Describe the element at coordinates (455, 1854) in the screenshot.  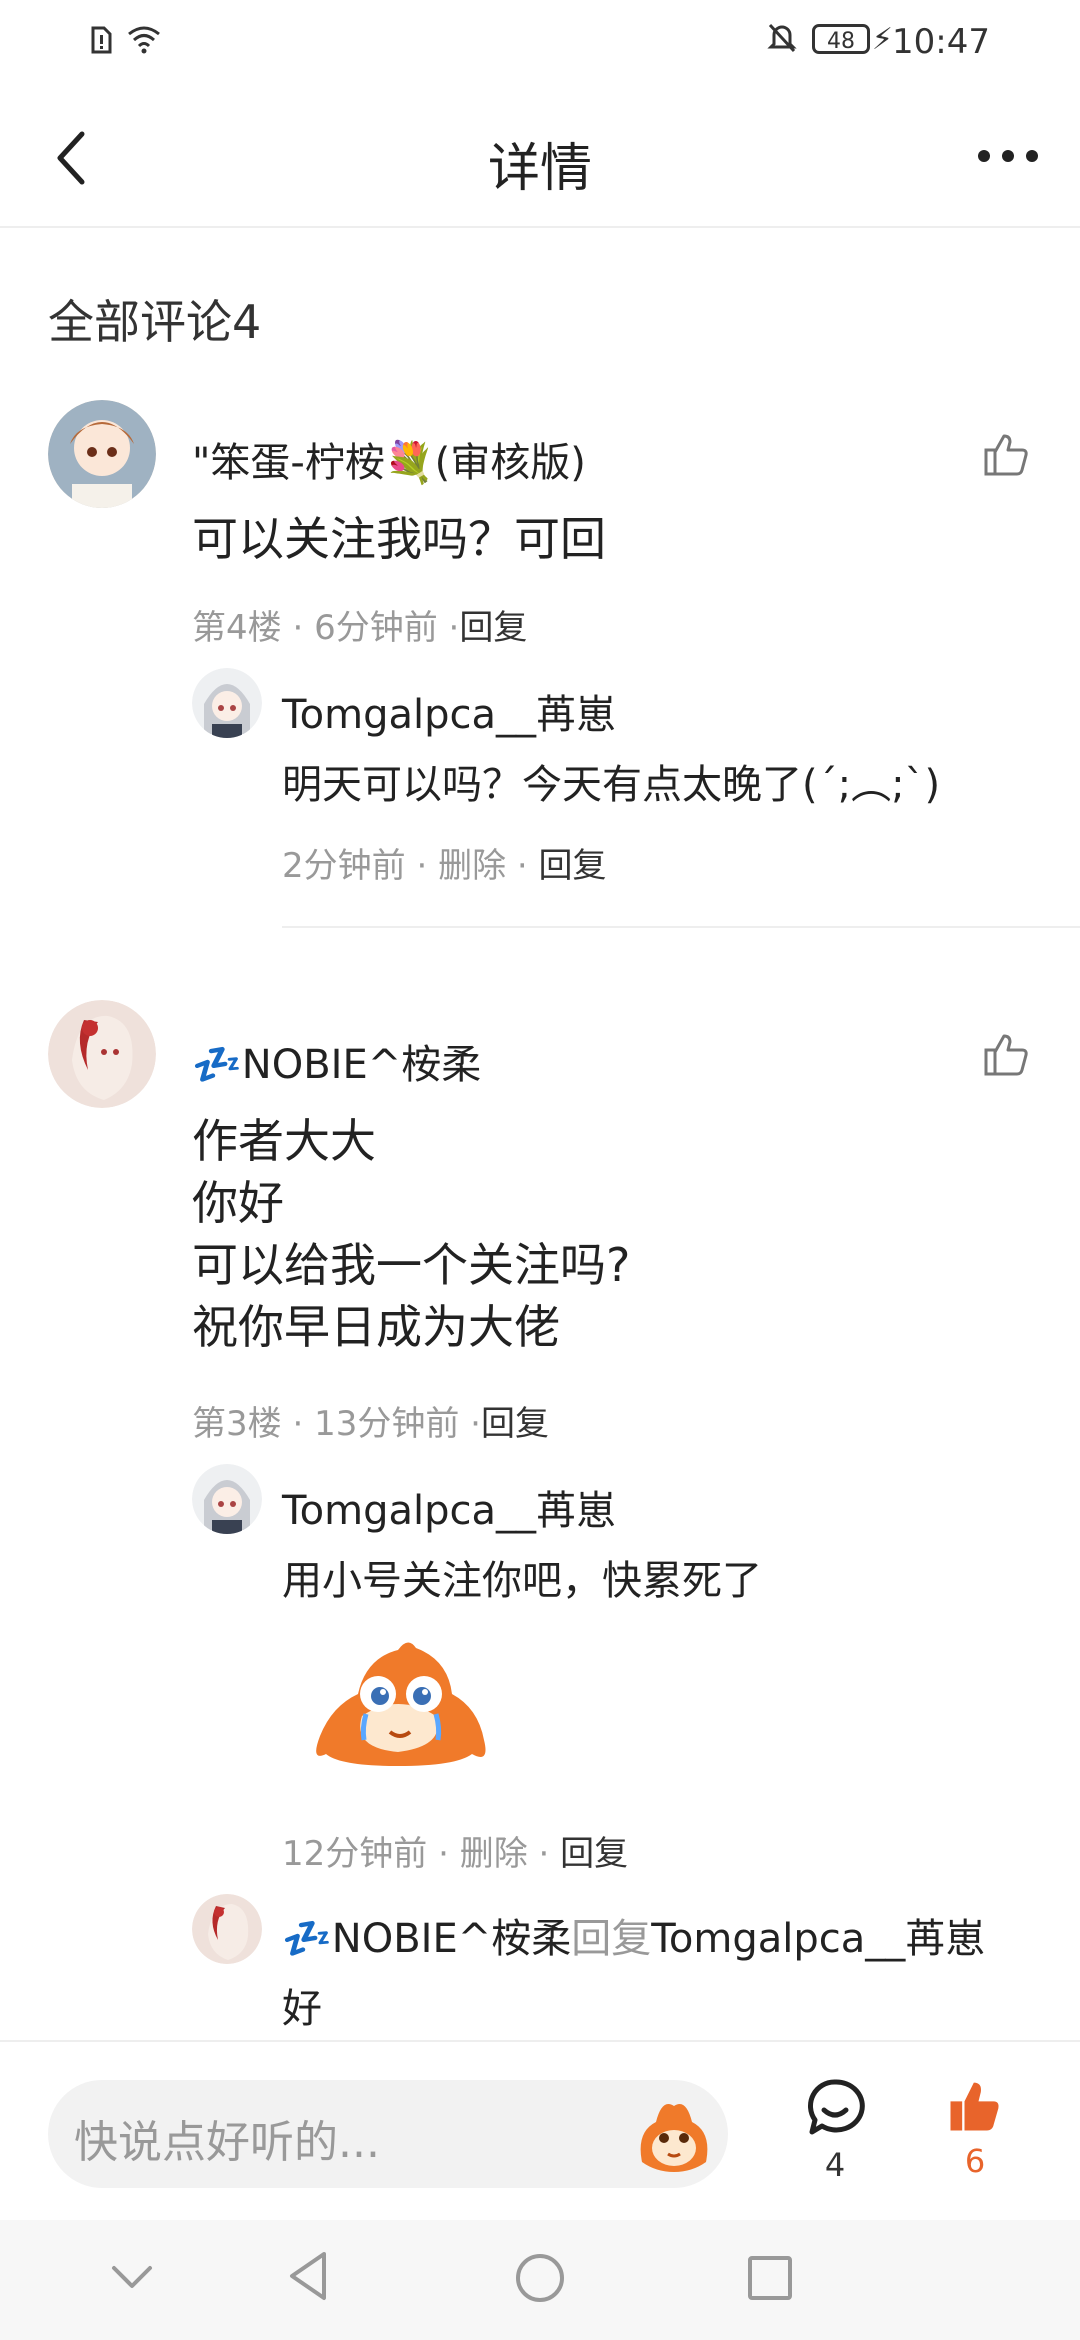
I see `reply-meta: 12分钟前 · 删除 · 回复` at that location.